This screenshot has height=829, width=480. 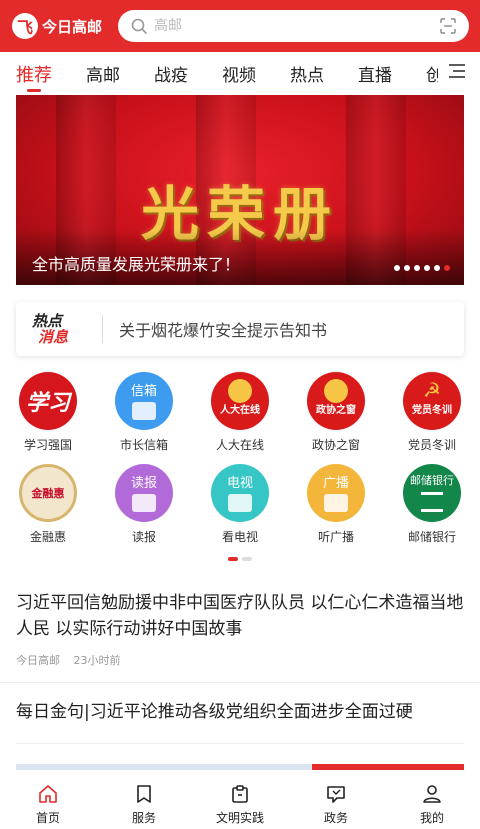 What do you see at coordinates (241, 712) in the screenshot?
I see `news-item-title: 每日金句|习近平论推动各级党组织全面进步全面过硬` at bounding box center [241, 712].